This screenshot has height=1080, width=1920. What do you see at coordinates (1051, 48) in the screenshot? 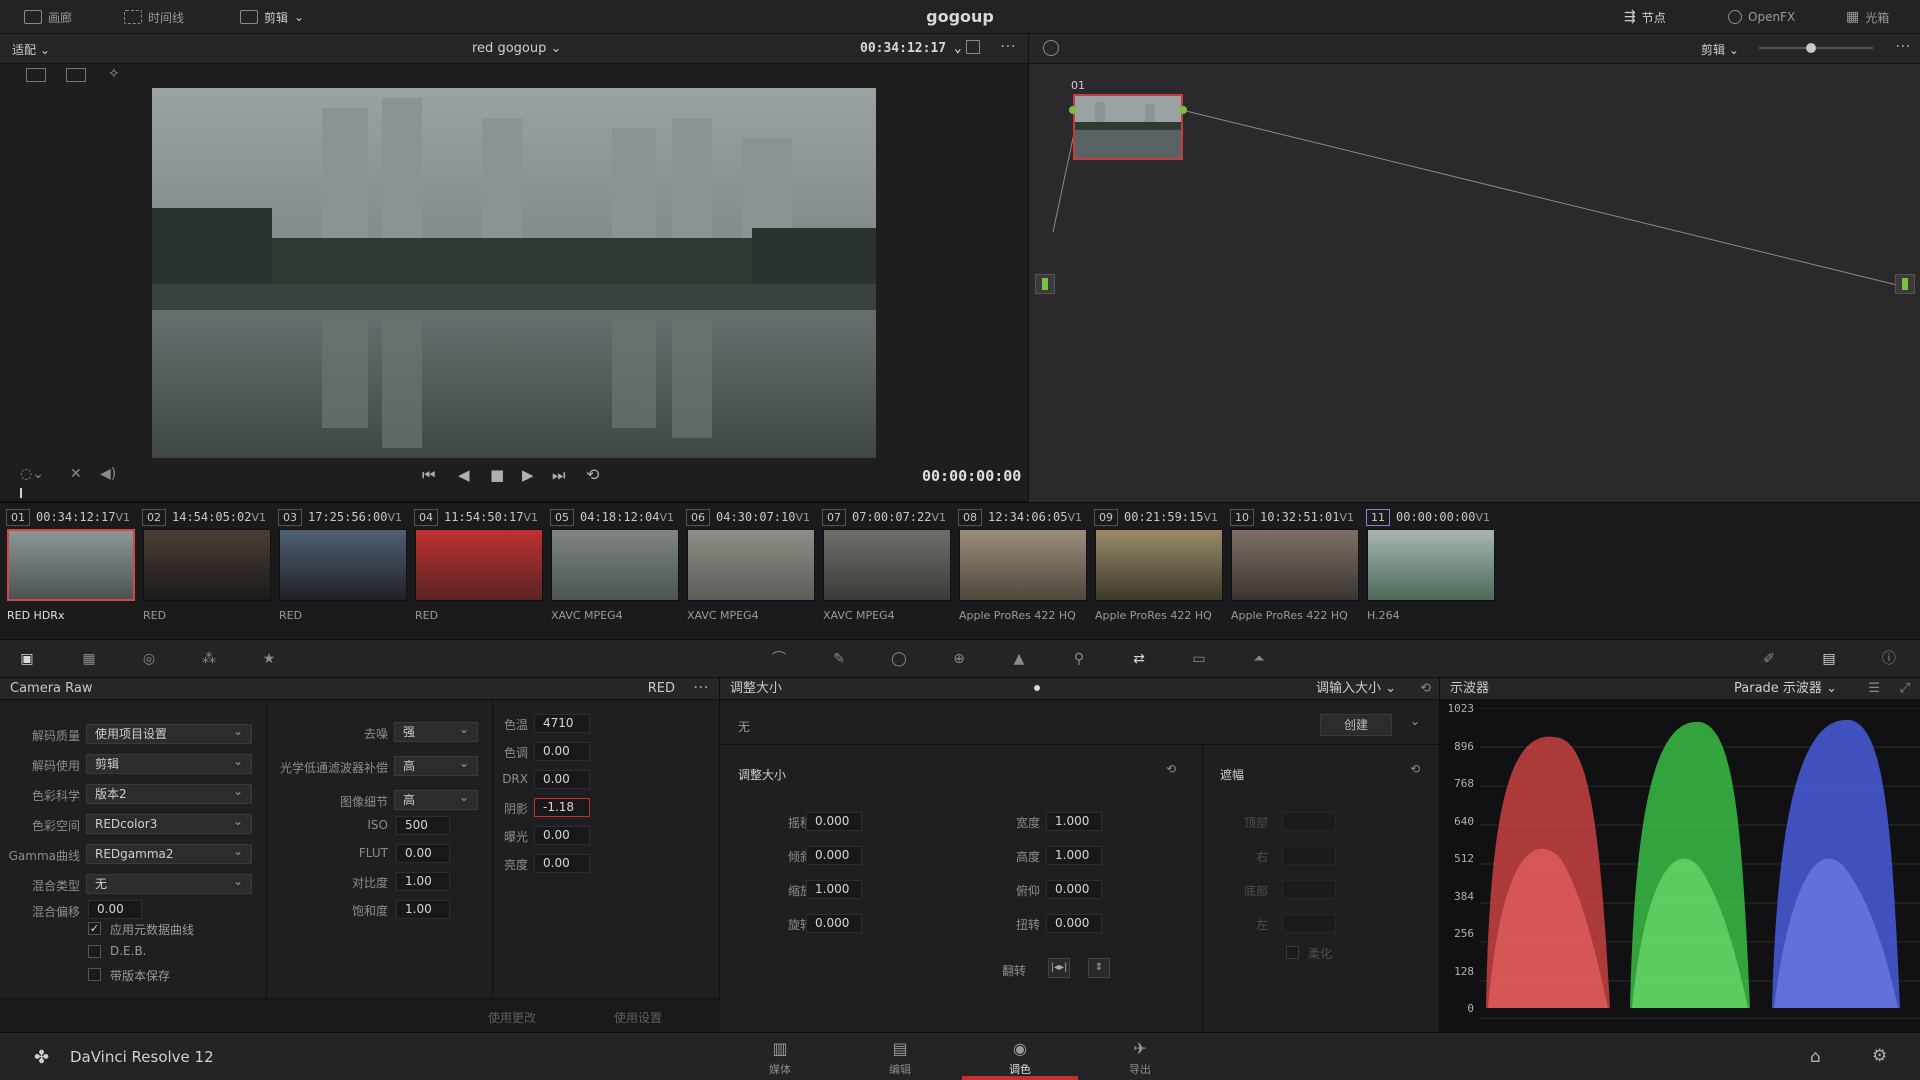
I see `bypass-node-icon` at bounding box center [1051, 48].